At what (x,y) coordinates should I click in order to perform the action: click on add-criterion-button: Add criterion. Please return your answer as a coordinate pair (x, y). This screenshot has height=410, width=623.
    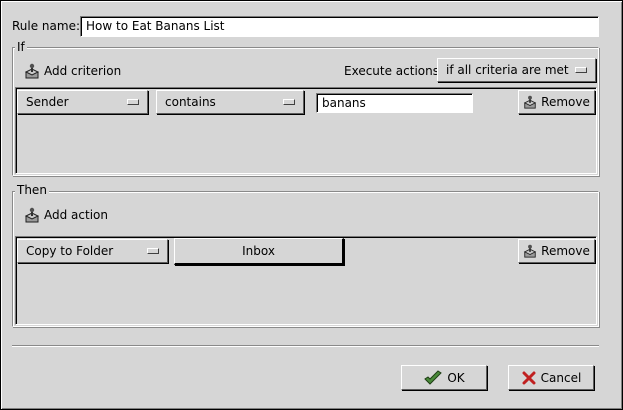
    Looking at the image, I should click on (72, 71).